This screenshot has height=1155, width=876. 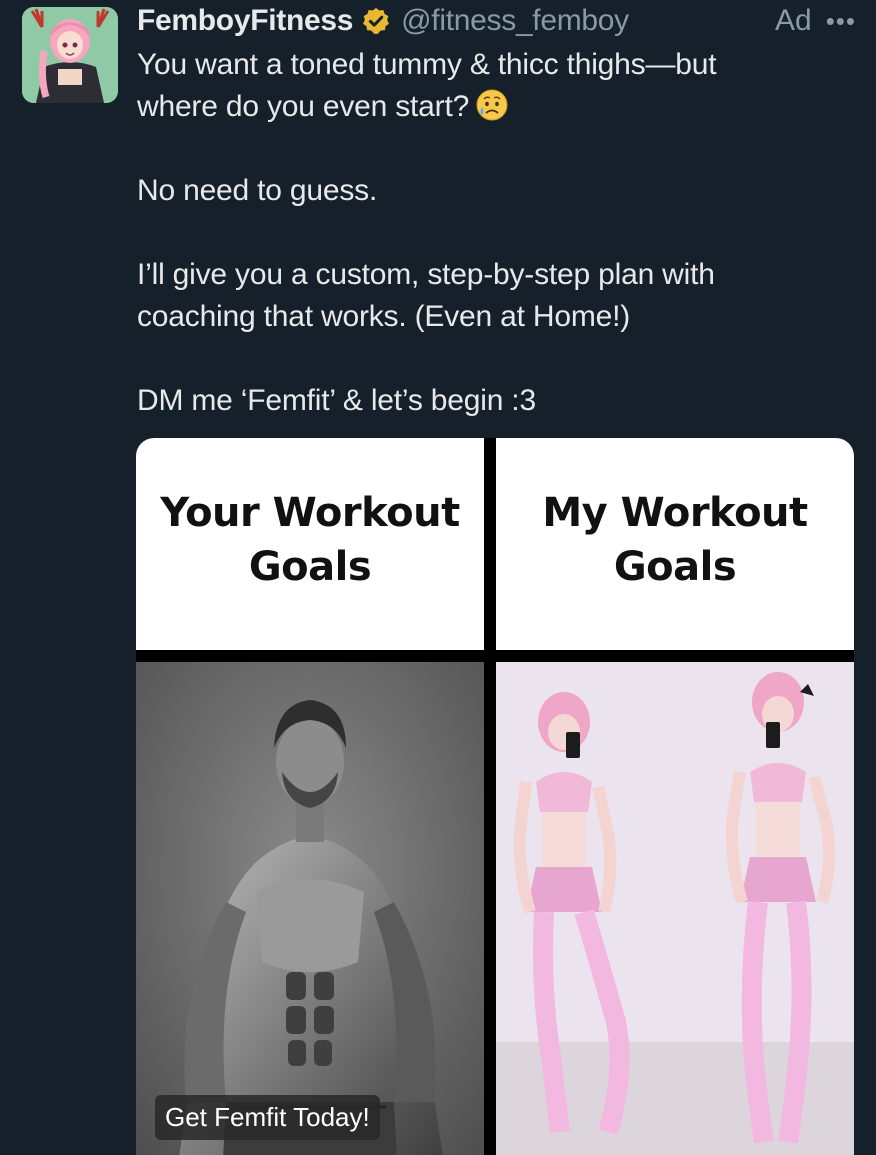 I want to click on meme-title-right: My Workout Goals, so click(x=675, y=540).